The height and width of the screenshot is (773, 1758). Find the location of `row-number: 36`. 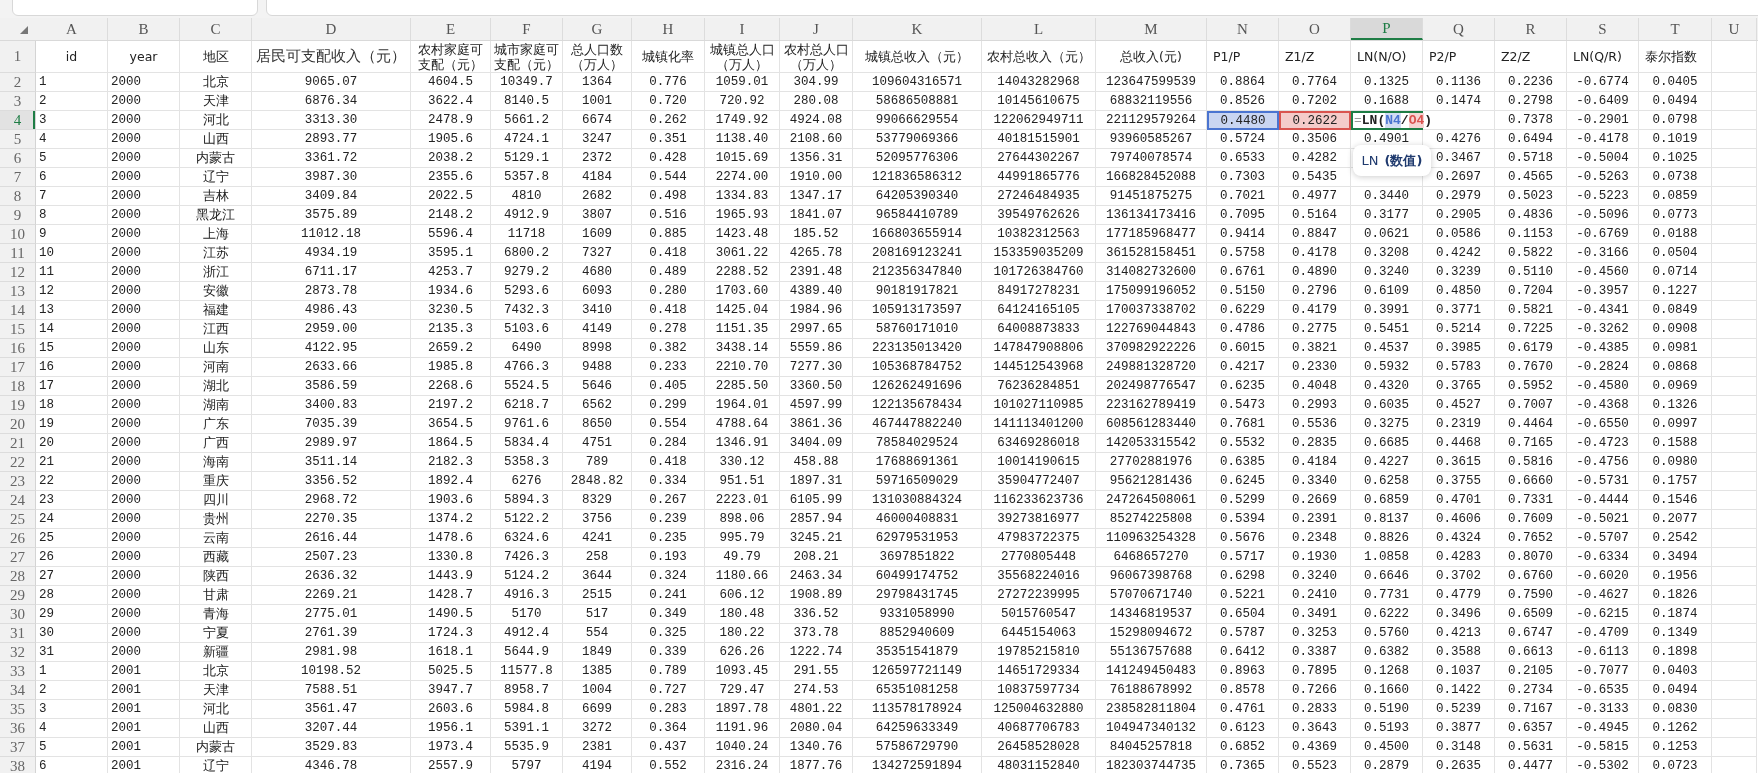

row-number: 36 is located at coordinates (18, 728).